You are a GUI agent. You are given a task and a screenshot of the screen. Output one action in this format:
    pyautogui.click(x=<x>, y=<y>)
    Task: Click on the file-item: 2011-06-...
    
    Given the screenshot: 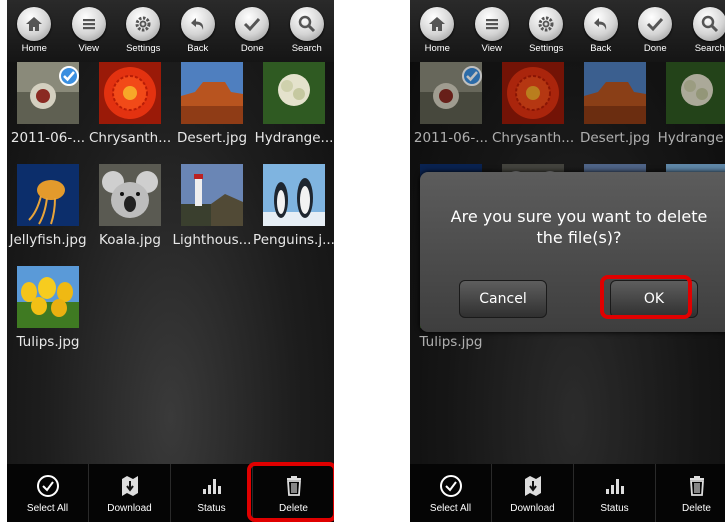 What is the action you would take?
    pyautogui.click(x=48, y=104)
    